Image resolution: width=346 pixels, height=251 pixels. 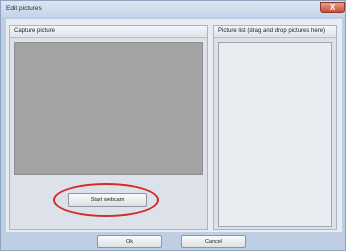 I want to click on ok-button: Ok, so click(x=129, y=241).